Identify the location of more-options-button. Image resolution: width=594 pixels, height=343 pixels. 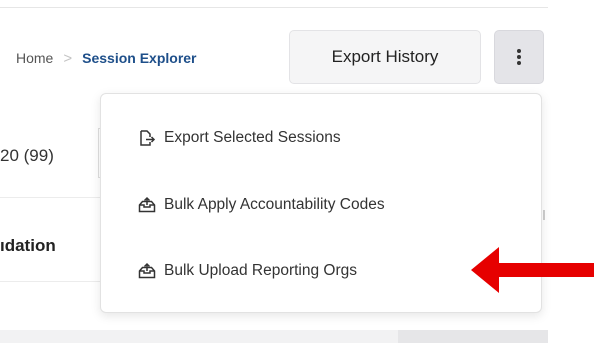
(519, 57).